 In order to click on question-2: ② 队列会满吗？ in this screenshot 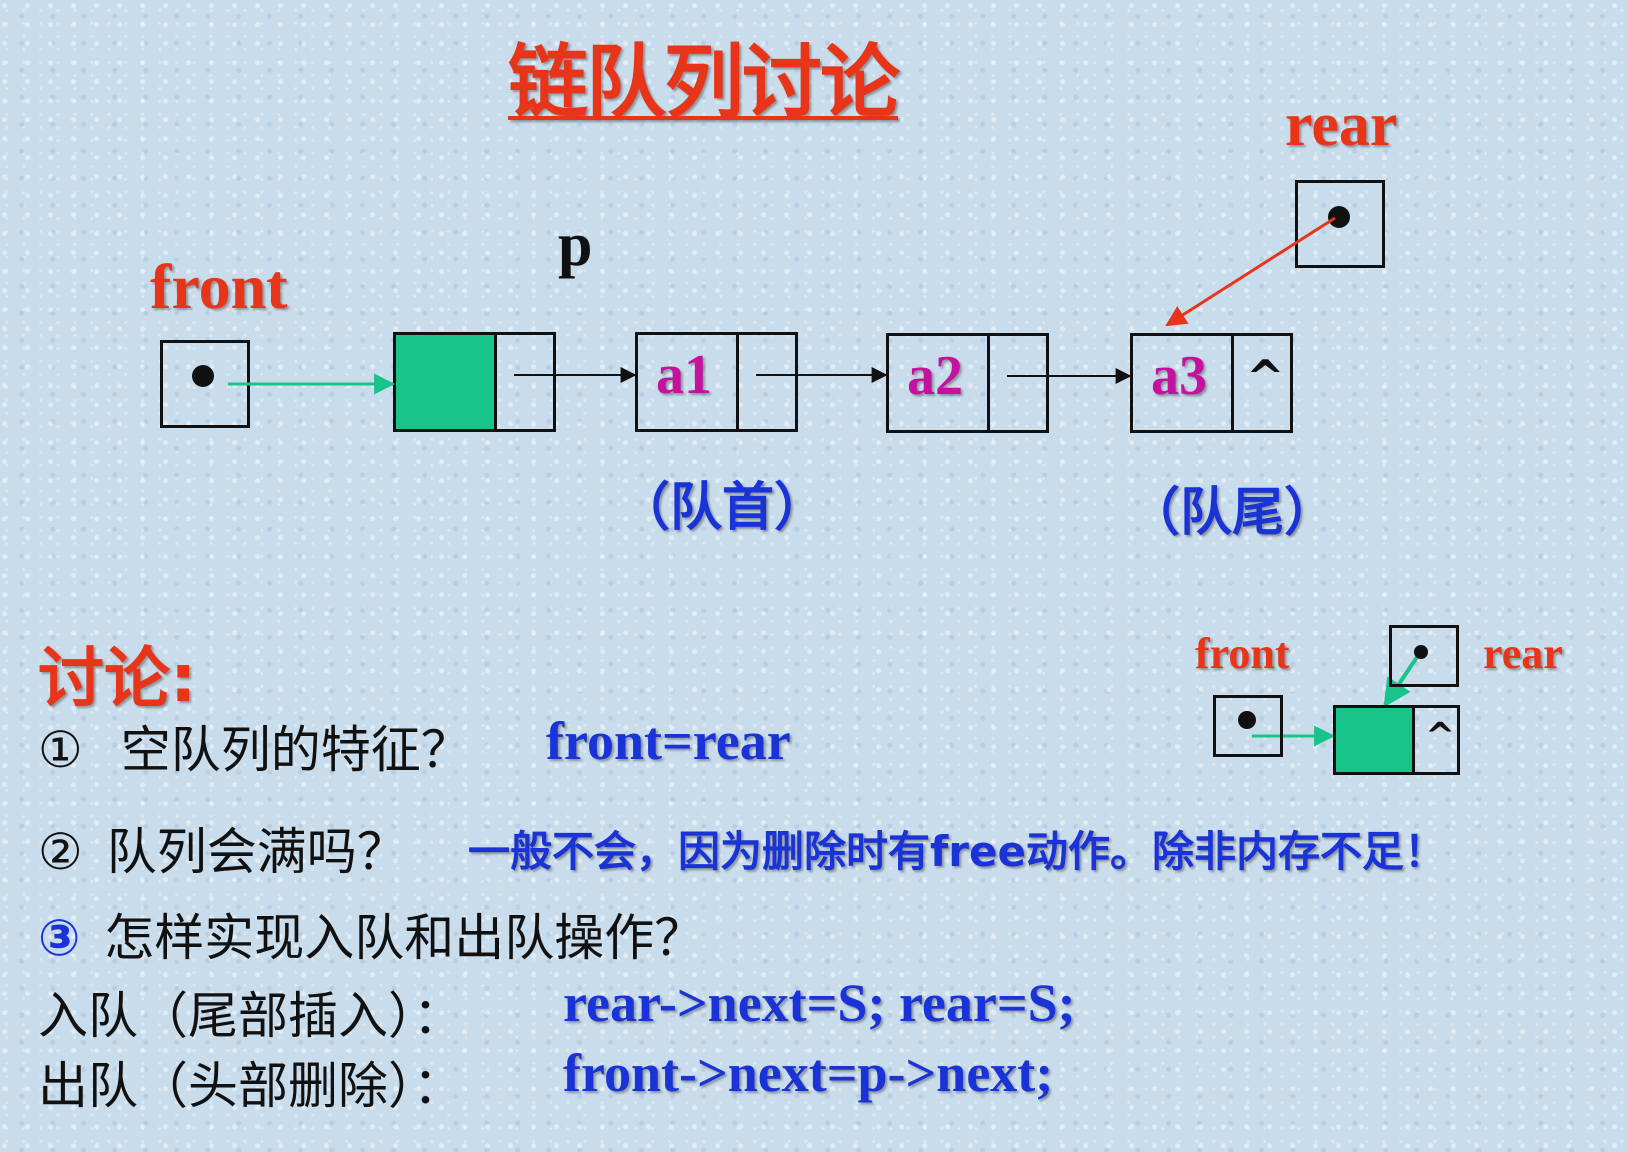, I will do `click(222, 848)`.